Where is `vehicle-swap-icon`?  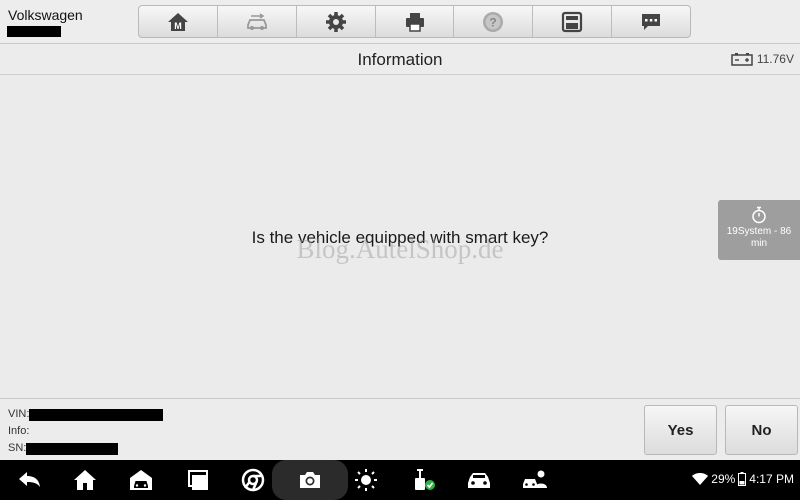
vehicle-swap-icon is located at coordinates (256, 21).